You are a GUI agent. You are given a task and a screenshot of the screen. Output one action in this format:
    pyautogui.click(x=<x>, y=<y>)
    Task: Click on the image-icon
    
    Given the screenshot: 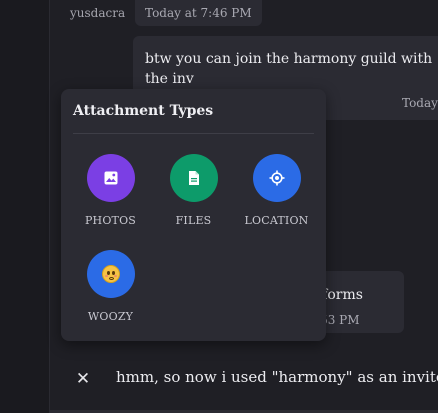 What is the action you would take?
    pyautogui.click(x=110, y=178)
    